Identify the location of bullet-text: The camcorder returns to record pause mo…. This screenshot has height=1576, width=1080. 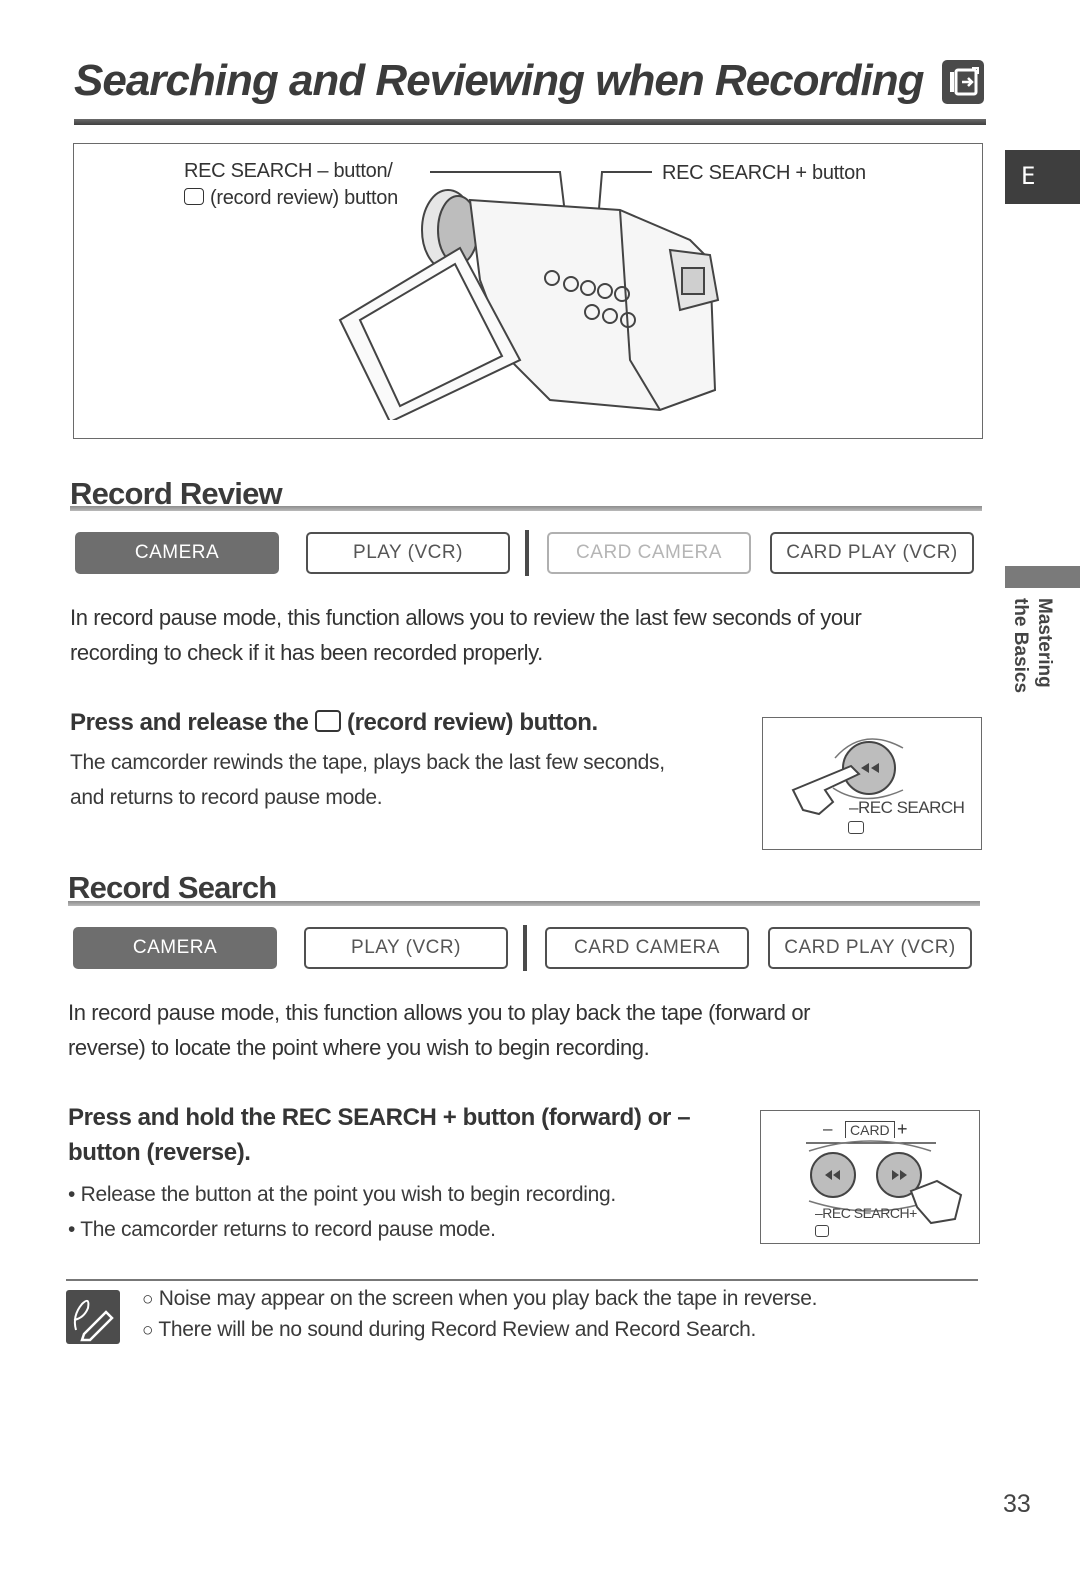
(288, 1229).